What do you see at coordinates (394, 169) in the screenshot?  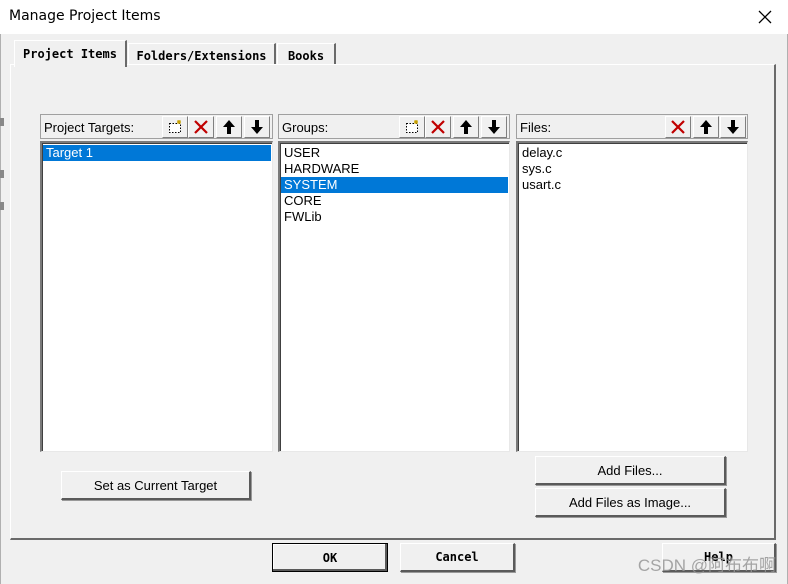 I see `group-item: HARDWARE` at bounding box center [394, 169].